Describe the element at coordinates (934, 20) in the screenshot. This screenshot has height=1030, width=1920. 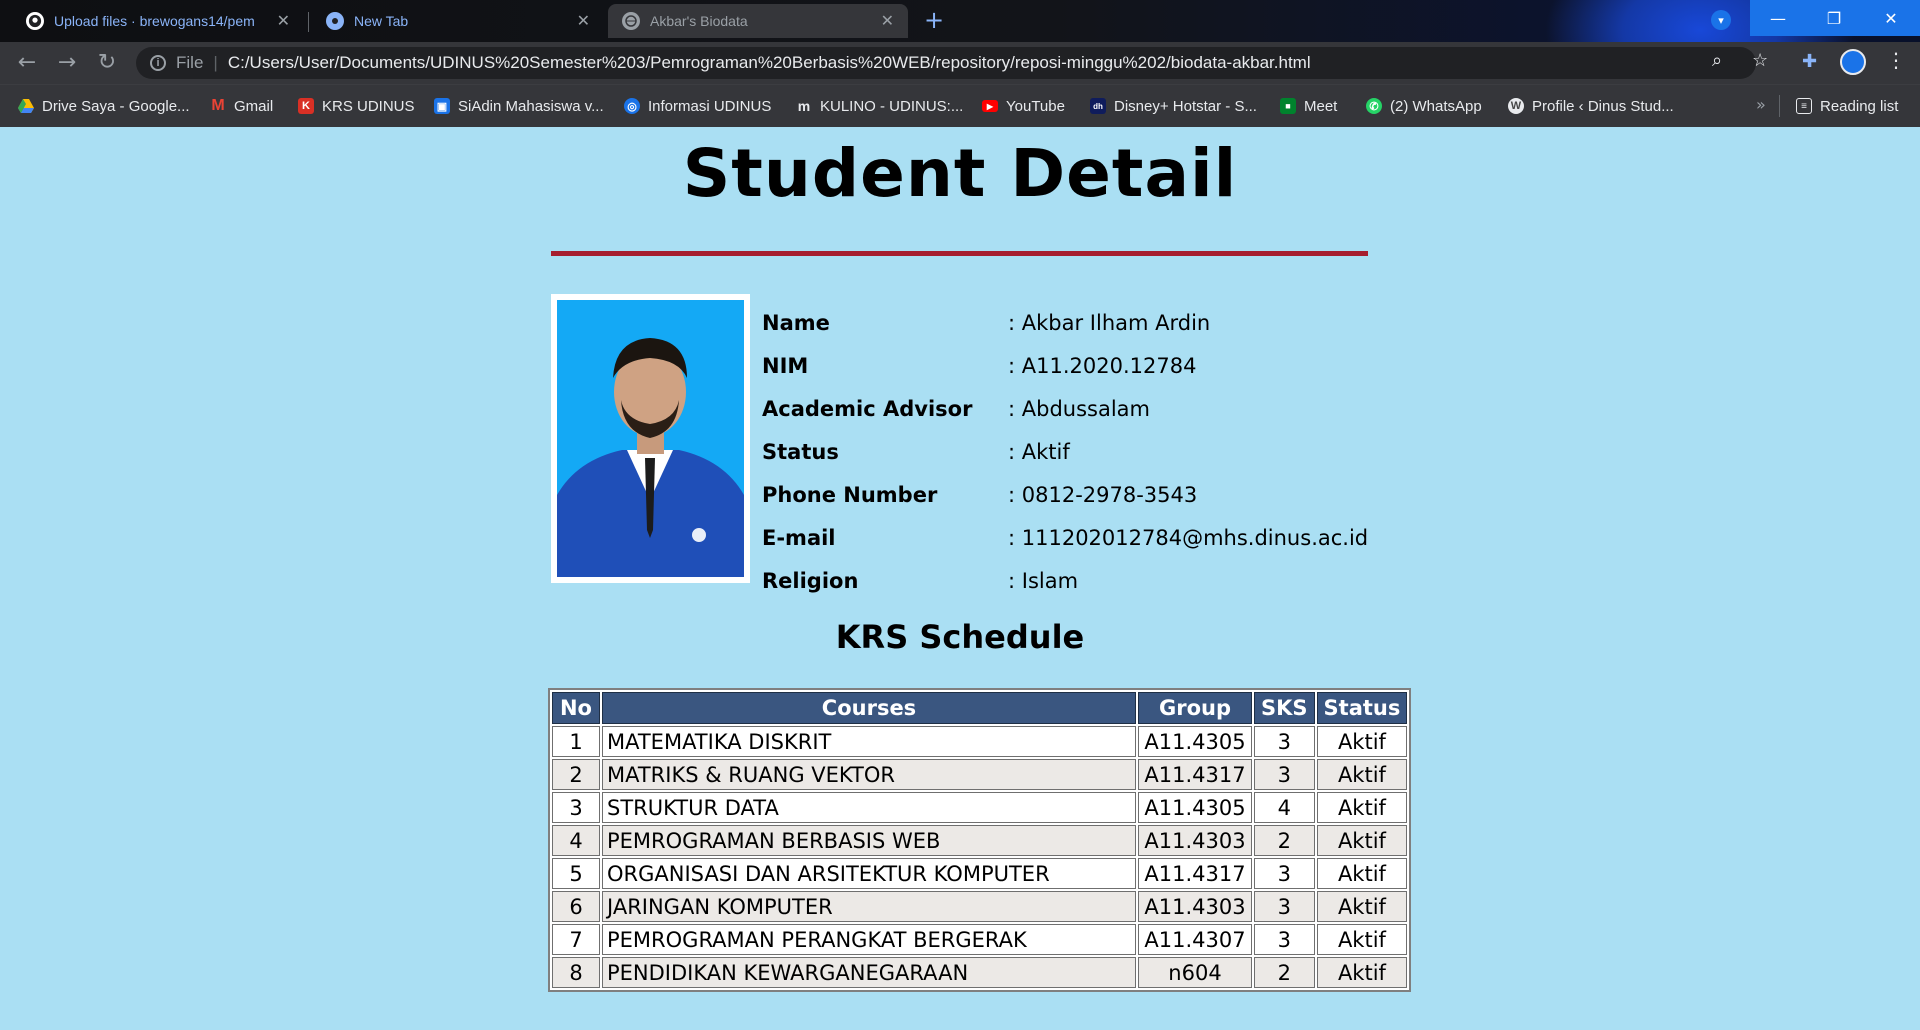
I see `new-tab-icon: +` at that location.